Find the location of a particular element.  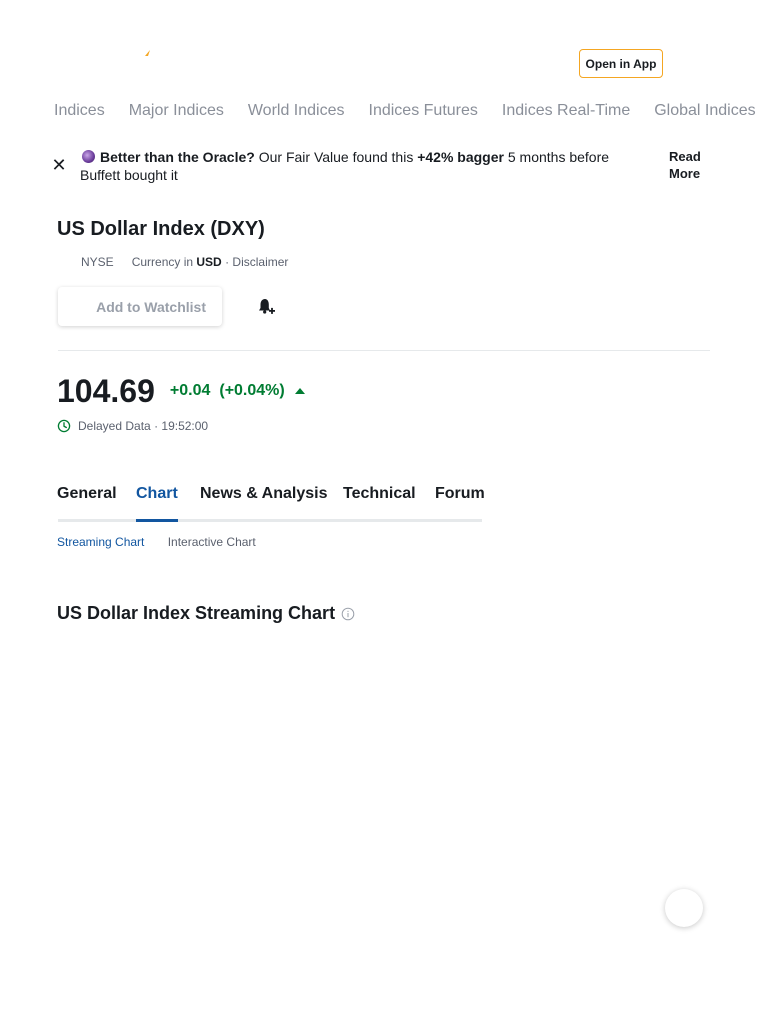

subtab-interactive-chart: Interactive Chart is located at coordinates (212, 542).